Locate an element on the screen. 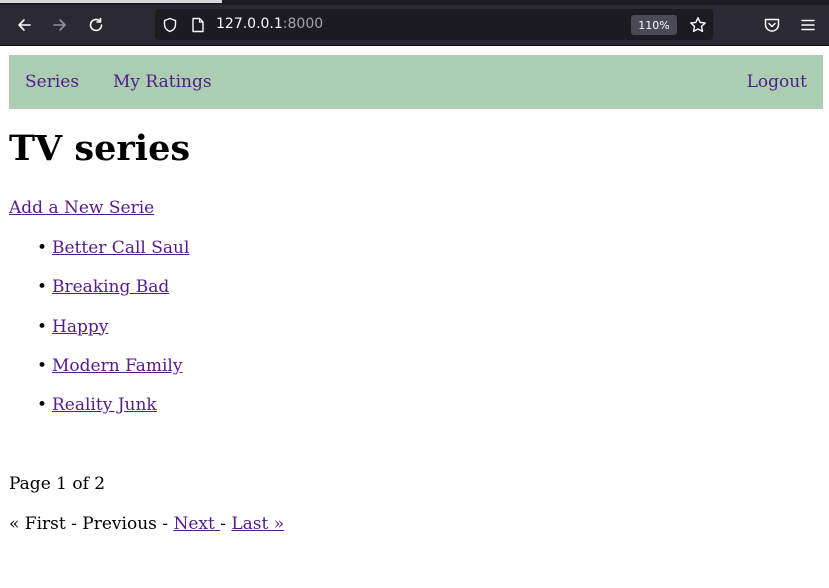  page-title: TV series is located at coordinates (100, 148).